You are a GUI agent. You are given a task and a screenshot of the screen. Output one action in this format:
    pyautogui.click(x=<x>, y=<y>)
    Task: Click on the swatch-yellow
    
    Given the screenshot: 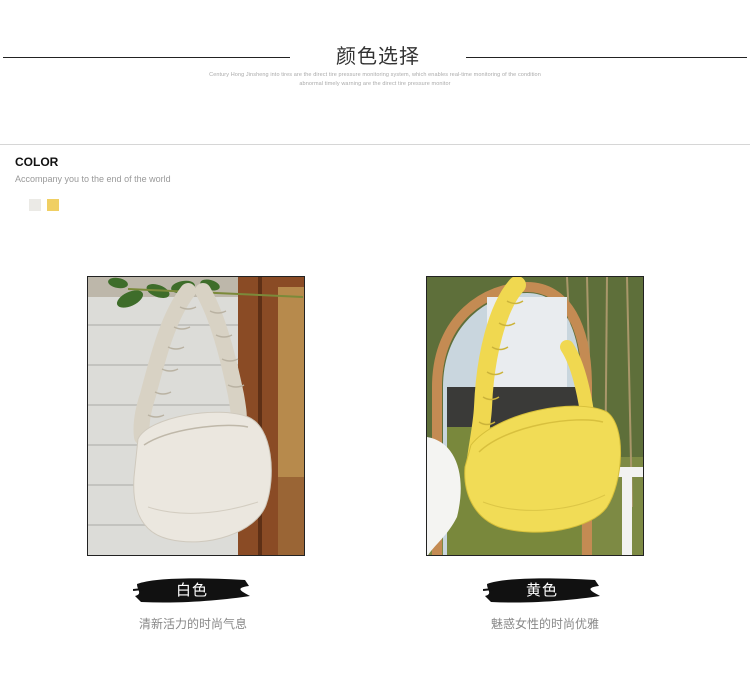 What is the action you would take?
    pyautogui.click(x=53, y=205)
    